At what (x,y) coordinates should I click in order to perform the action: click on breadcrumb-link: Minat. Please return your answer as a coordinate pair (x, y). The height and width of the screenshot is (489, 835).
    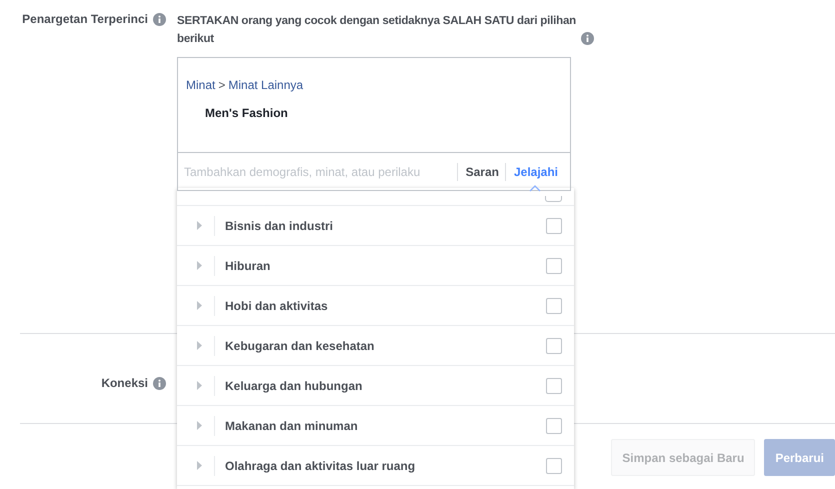
    Looking at the image, I should click on (201, 85).